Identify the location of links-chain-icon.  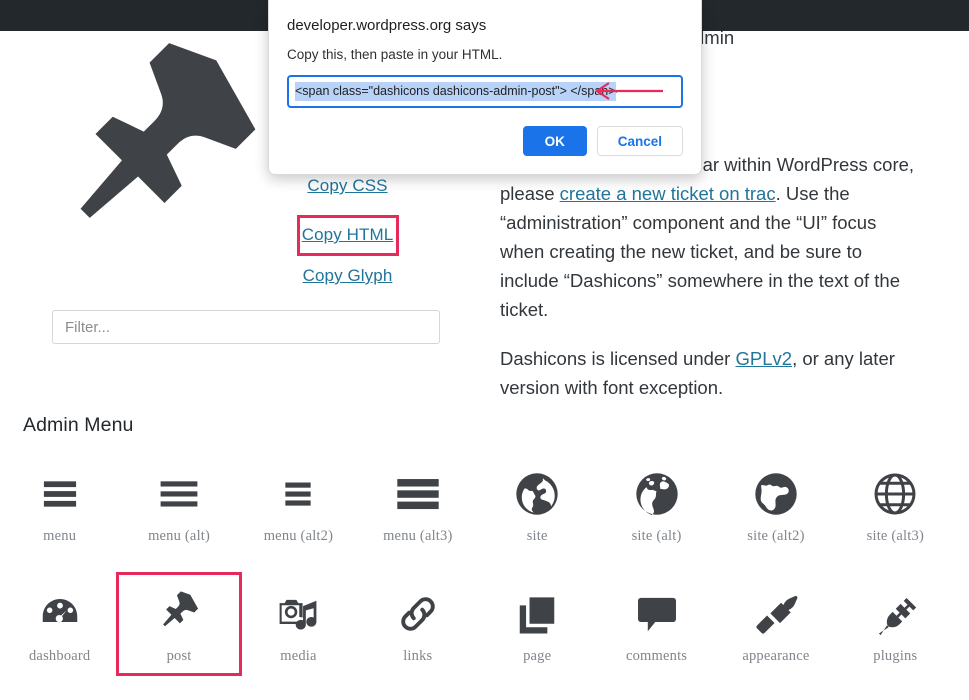
(418, 614).